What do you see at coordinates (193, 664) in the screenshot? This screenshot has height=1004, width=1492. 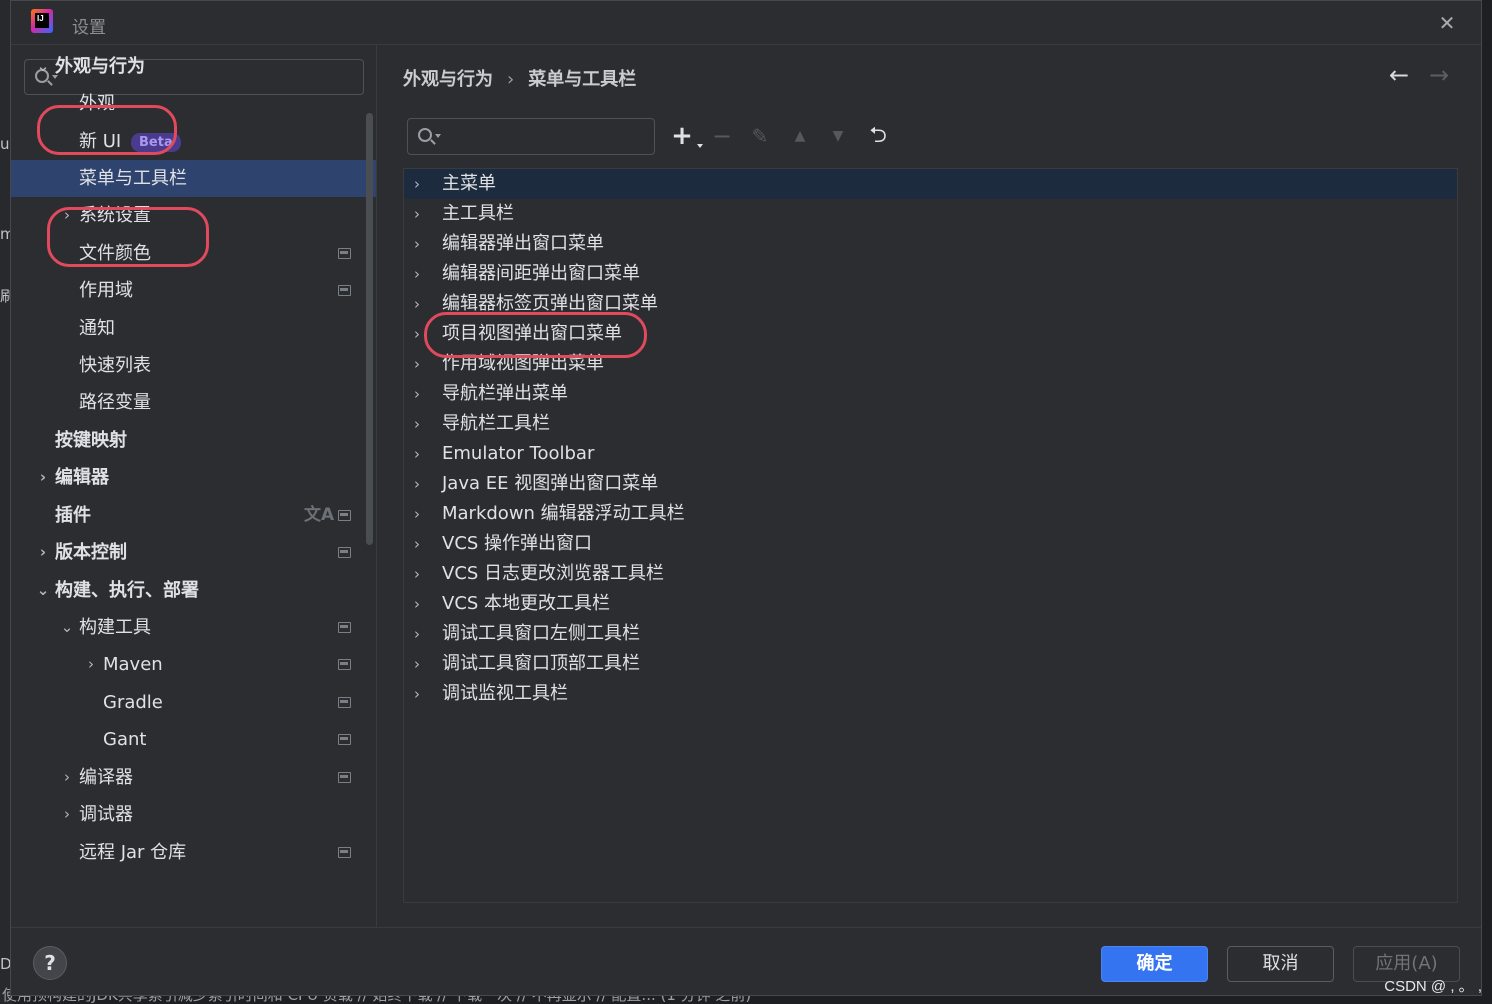 I see `sidebar-item: › Maven` at bounding box center [193, 664].